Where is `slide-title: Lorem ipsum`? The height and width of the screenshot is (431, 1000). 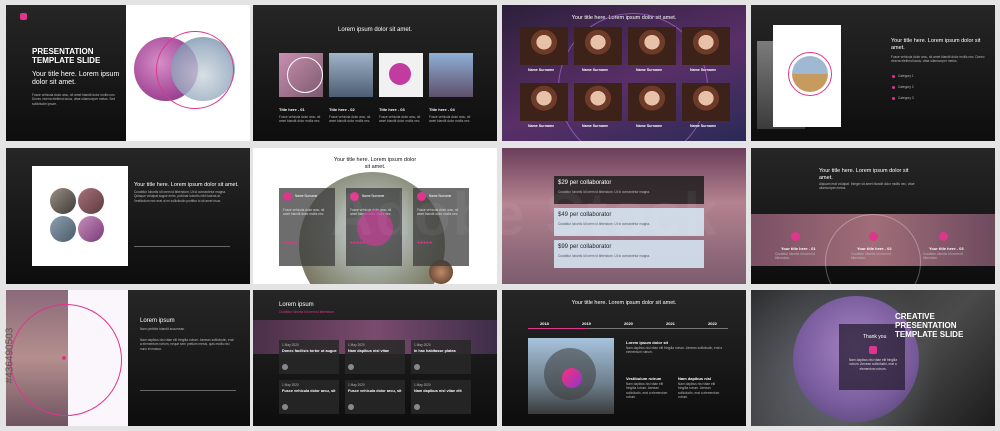 slide-title: Lorem ipsum is located at coordinates (157, 321).